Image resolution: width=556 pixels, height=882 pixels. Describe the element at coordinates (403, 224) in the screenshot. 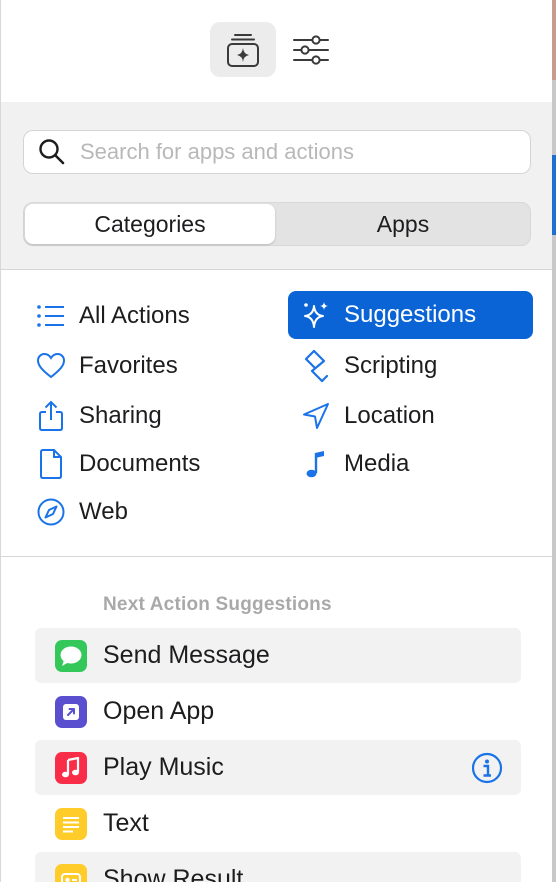

I see `segment-apps: Apps` at that location.